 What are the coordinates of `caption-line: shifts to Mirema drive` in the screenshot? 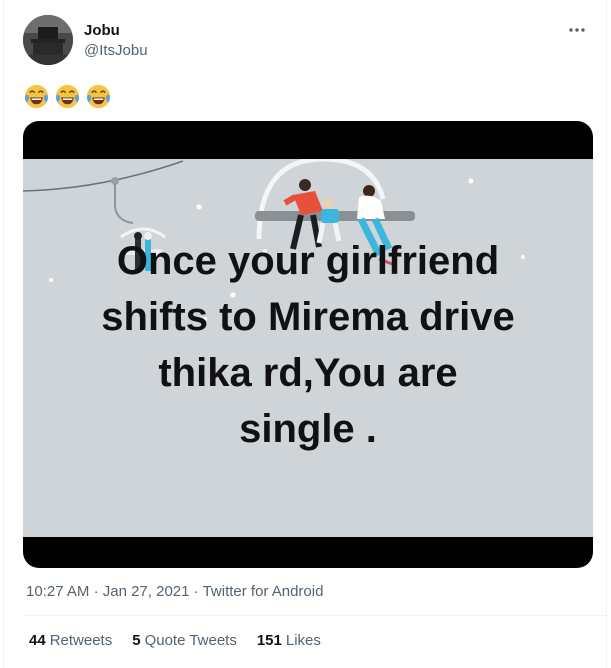 It's located at (308, 317).